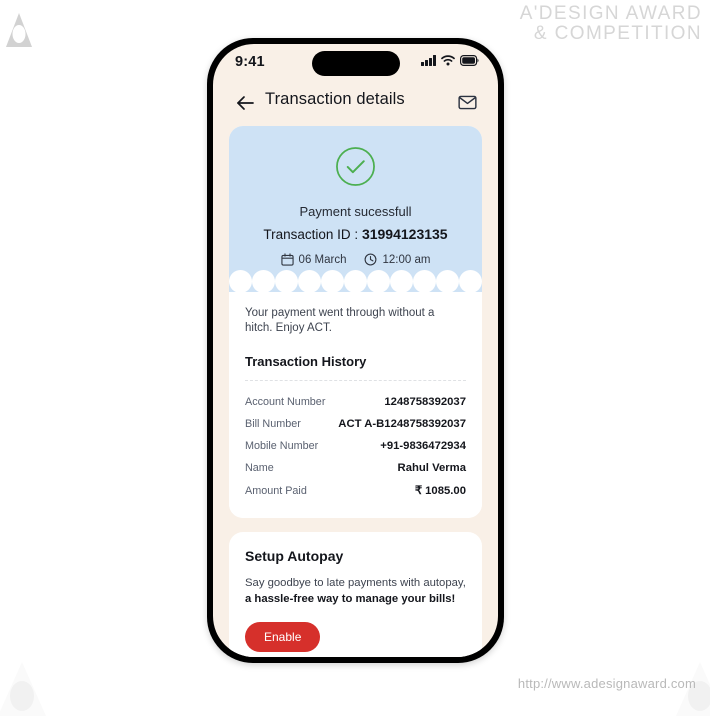 This screenshot has width=710, height=718. Describe the element at coordinates (406, 259) in the screenshot. I see `receipt-time-text: 12:00 am` at that location.